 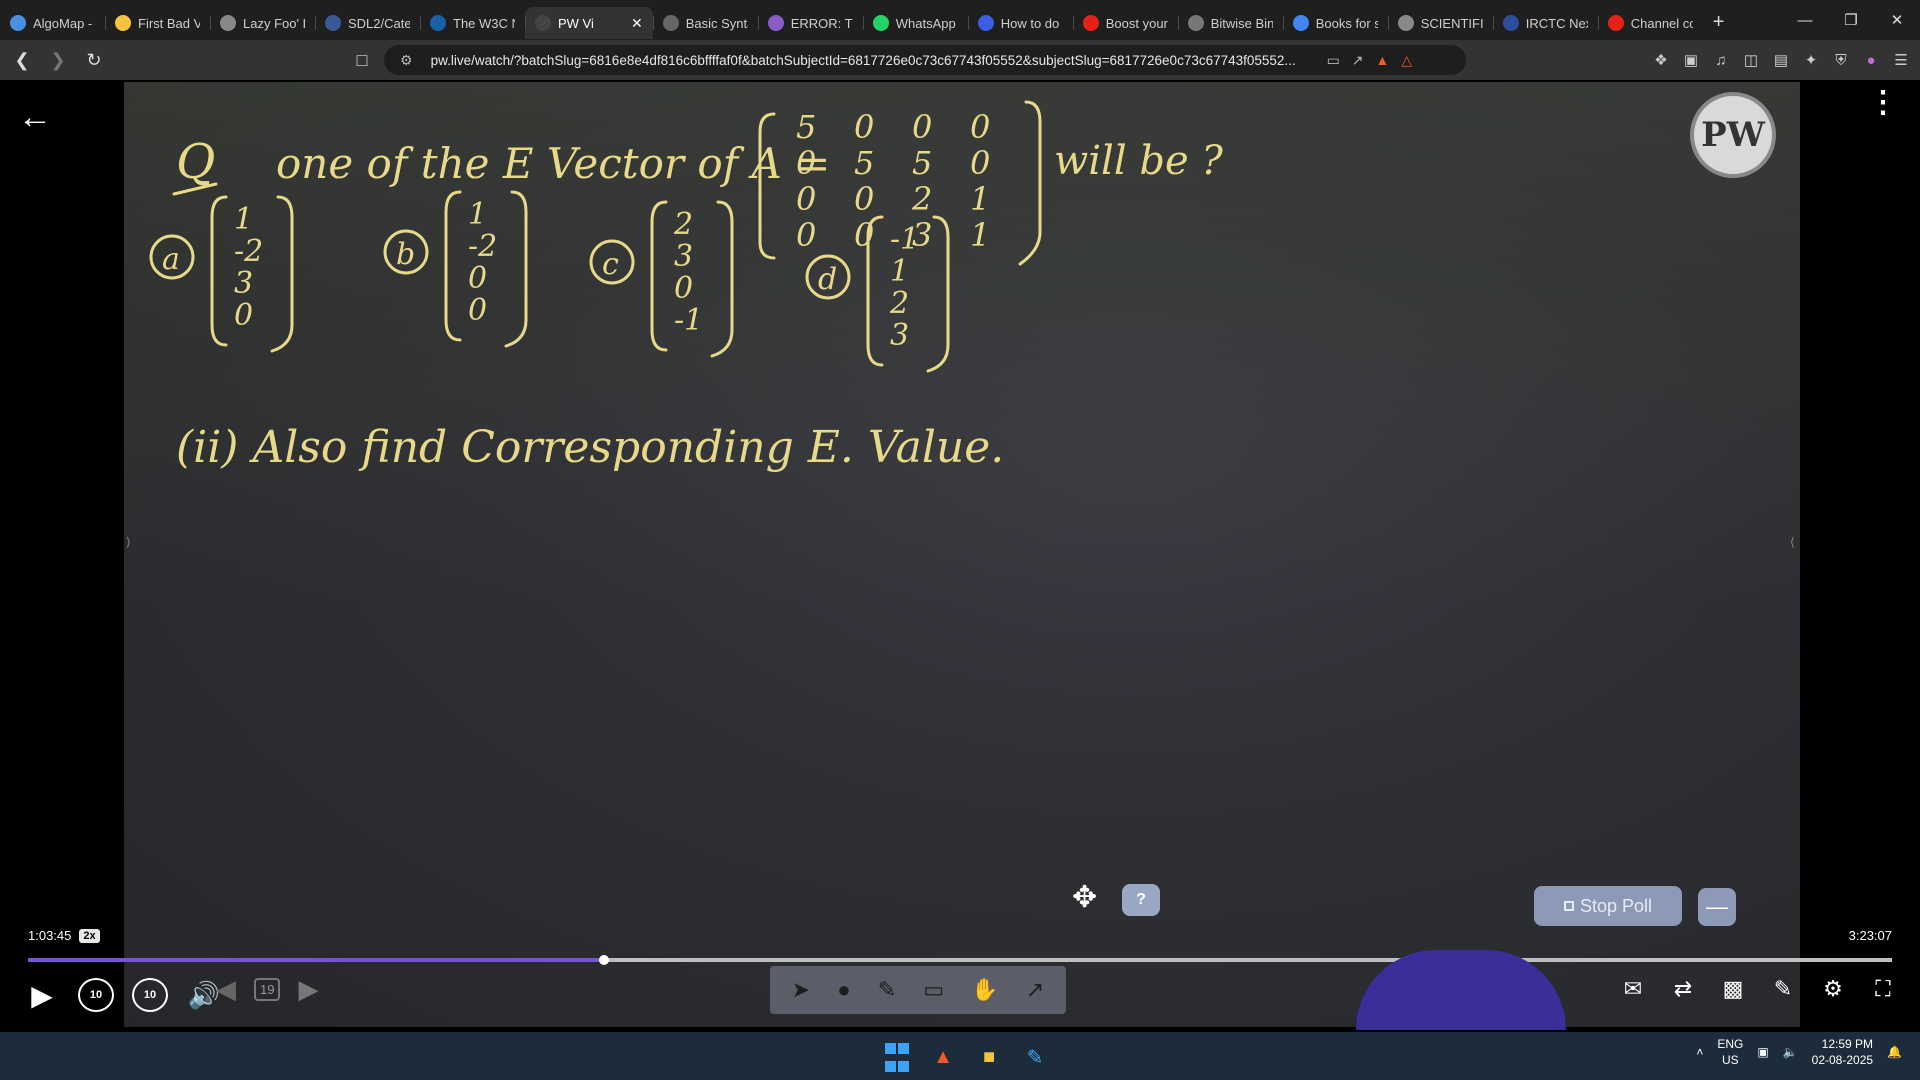 What do you see at coordinates (1894, 1052) in the screenshot?
I see `notifications-icon: 🔔` at bounding box center [1894, 1052].